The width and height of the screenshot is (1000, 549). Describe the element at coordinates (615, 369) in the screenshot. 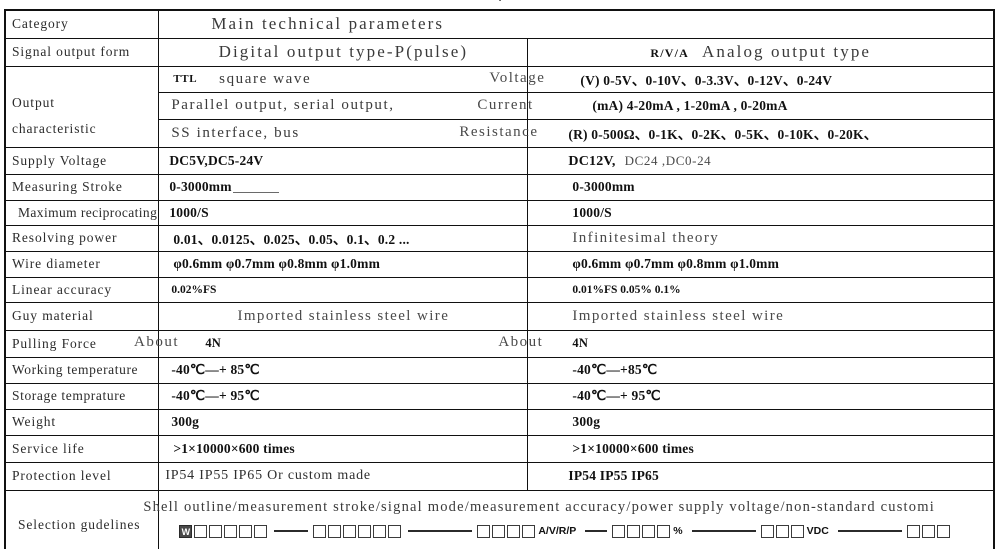

I see `value-working-temperature-analog: -40℃—+85℃` at that location.